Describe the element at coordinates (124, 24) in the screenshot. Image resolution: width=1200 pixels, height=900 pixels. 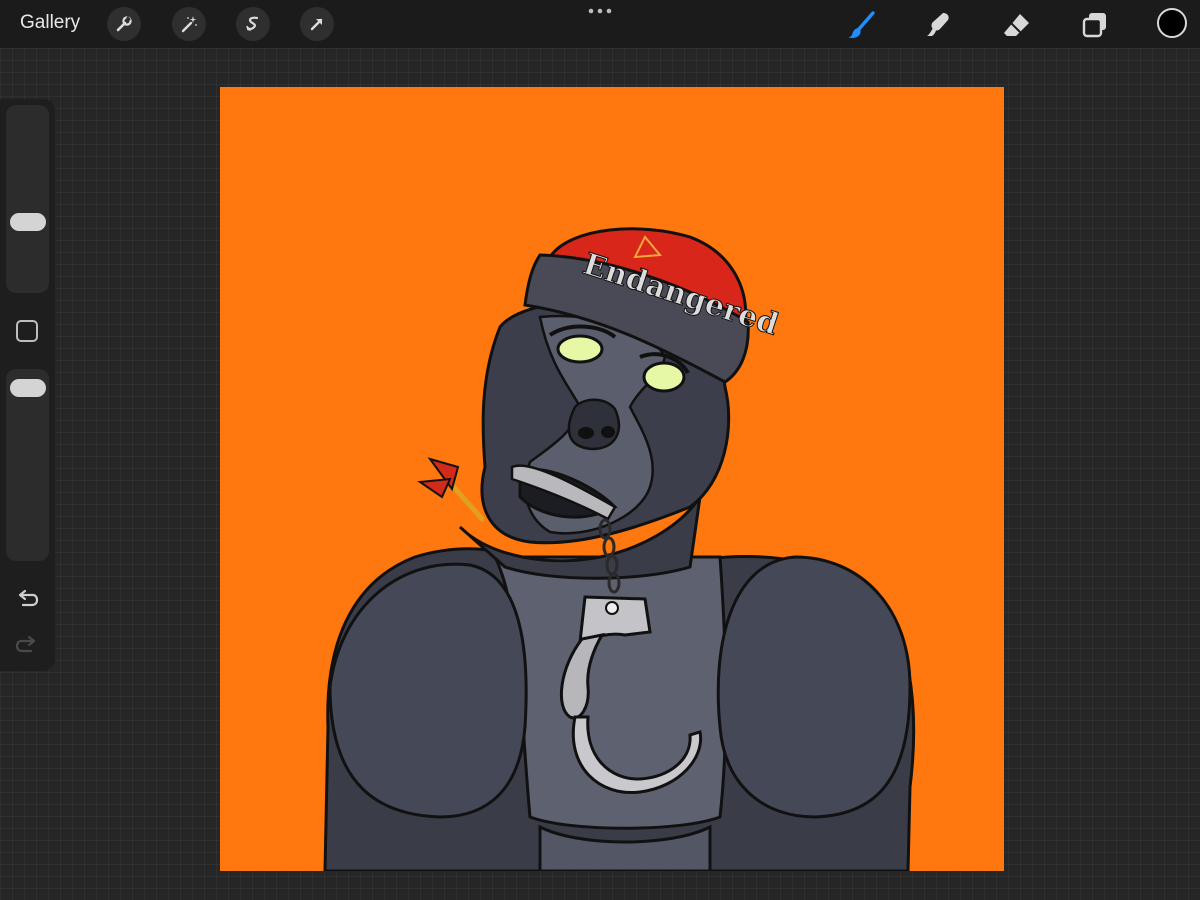
I see `wrench-icon` at that location.